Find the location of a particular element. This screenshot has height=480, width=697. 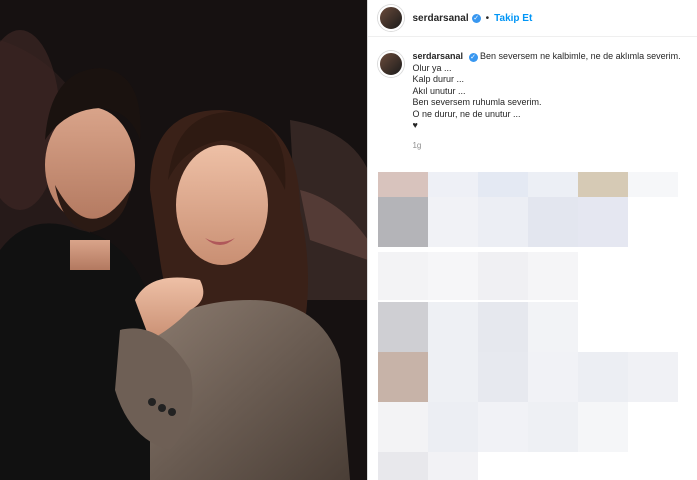

post-timestamp: 1g is located at coordinates (417, 145).